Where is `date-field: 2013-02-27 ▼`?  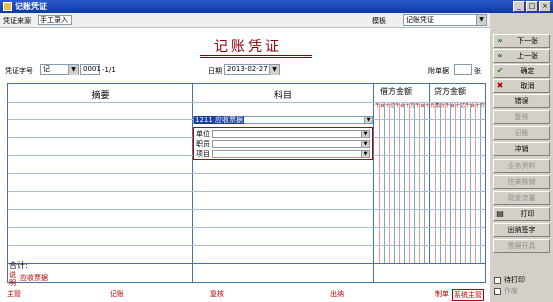 date-field: 2013-02-27 ▼ is located at coordinates (252, 69).